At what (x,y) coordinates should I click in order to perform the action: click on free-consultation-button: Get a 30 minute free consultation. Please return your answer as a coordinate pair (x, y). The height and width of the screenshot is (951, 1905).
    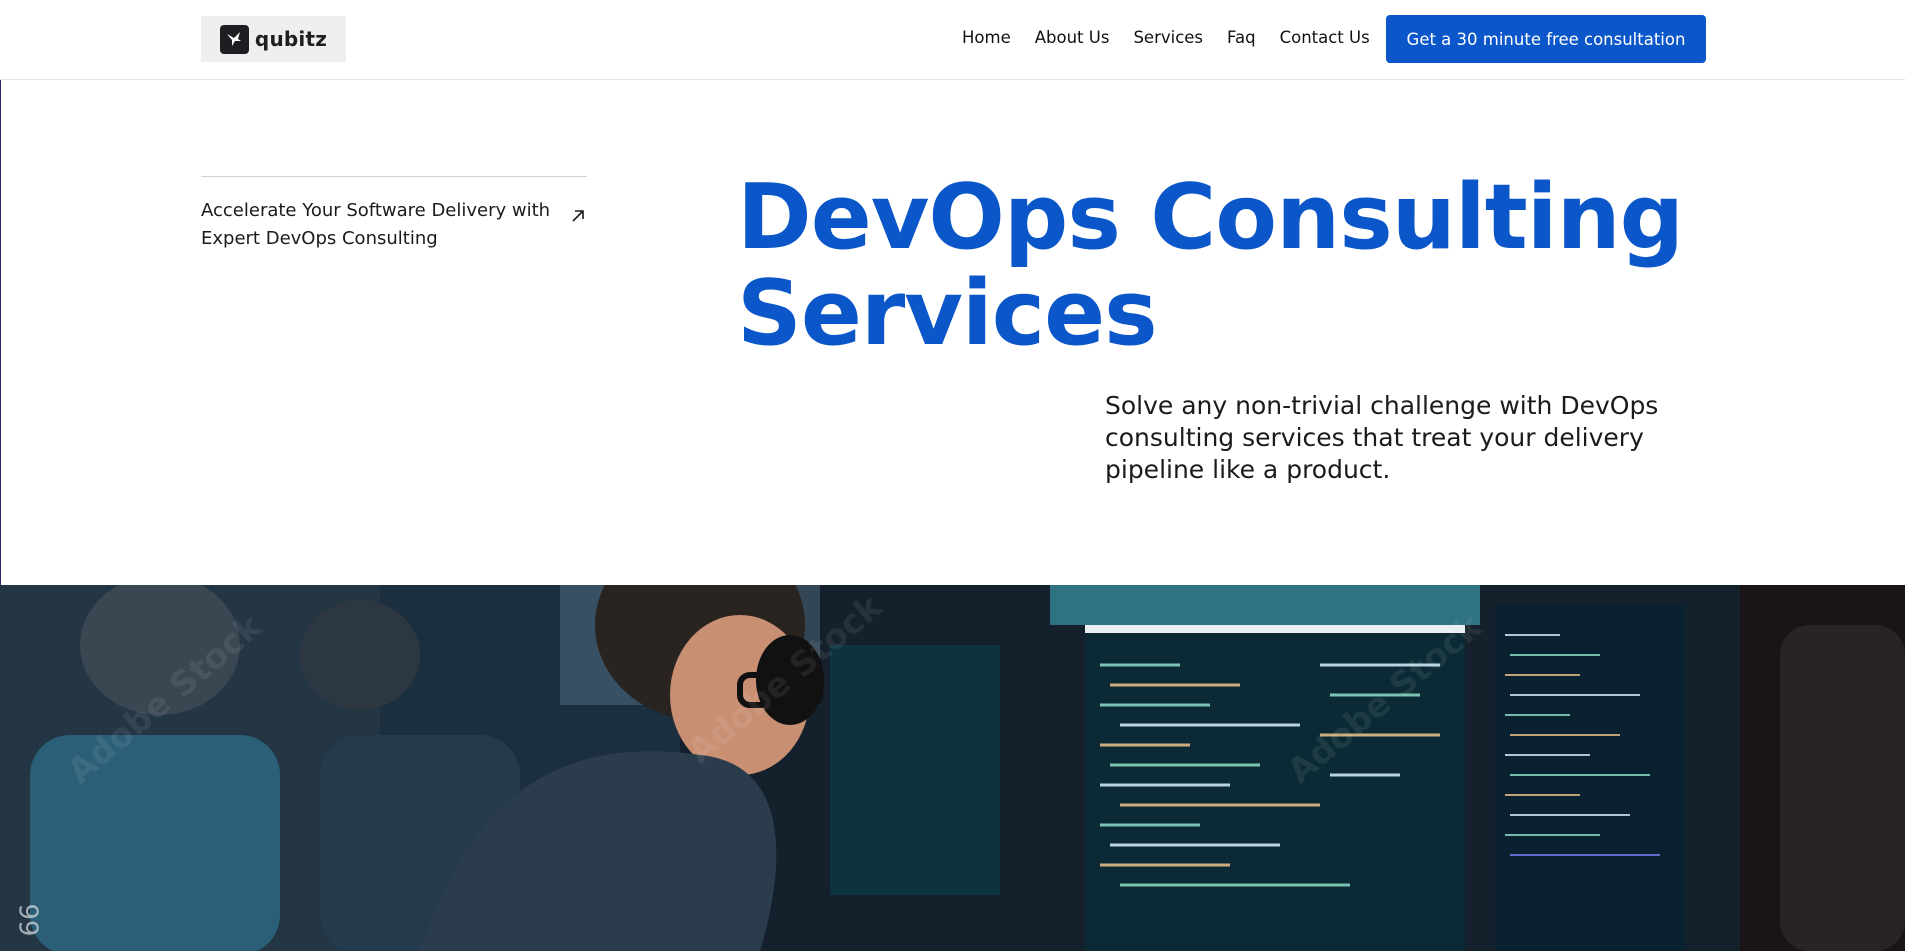
    Looking at the image, I should click on (1546, 39).